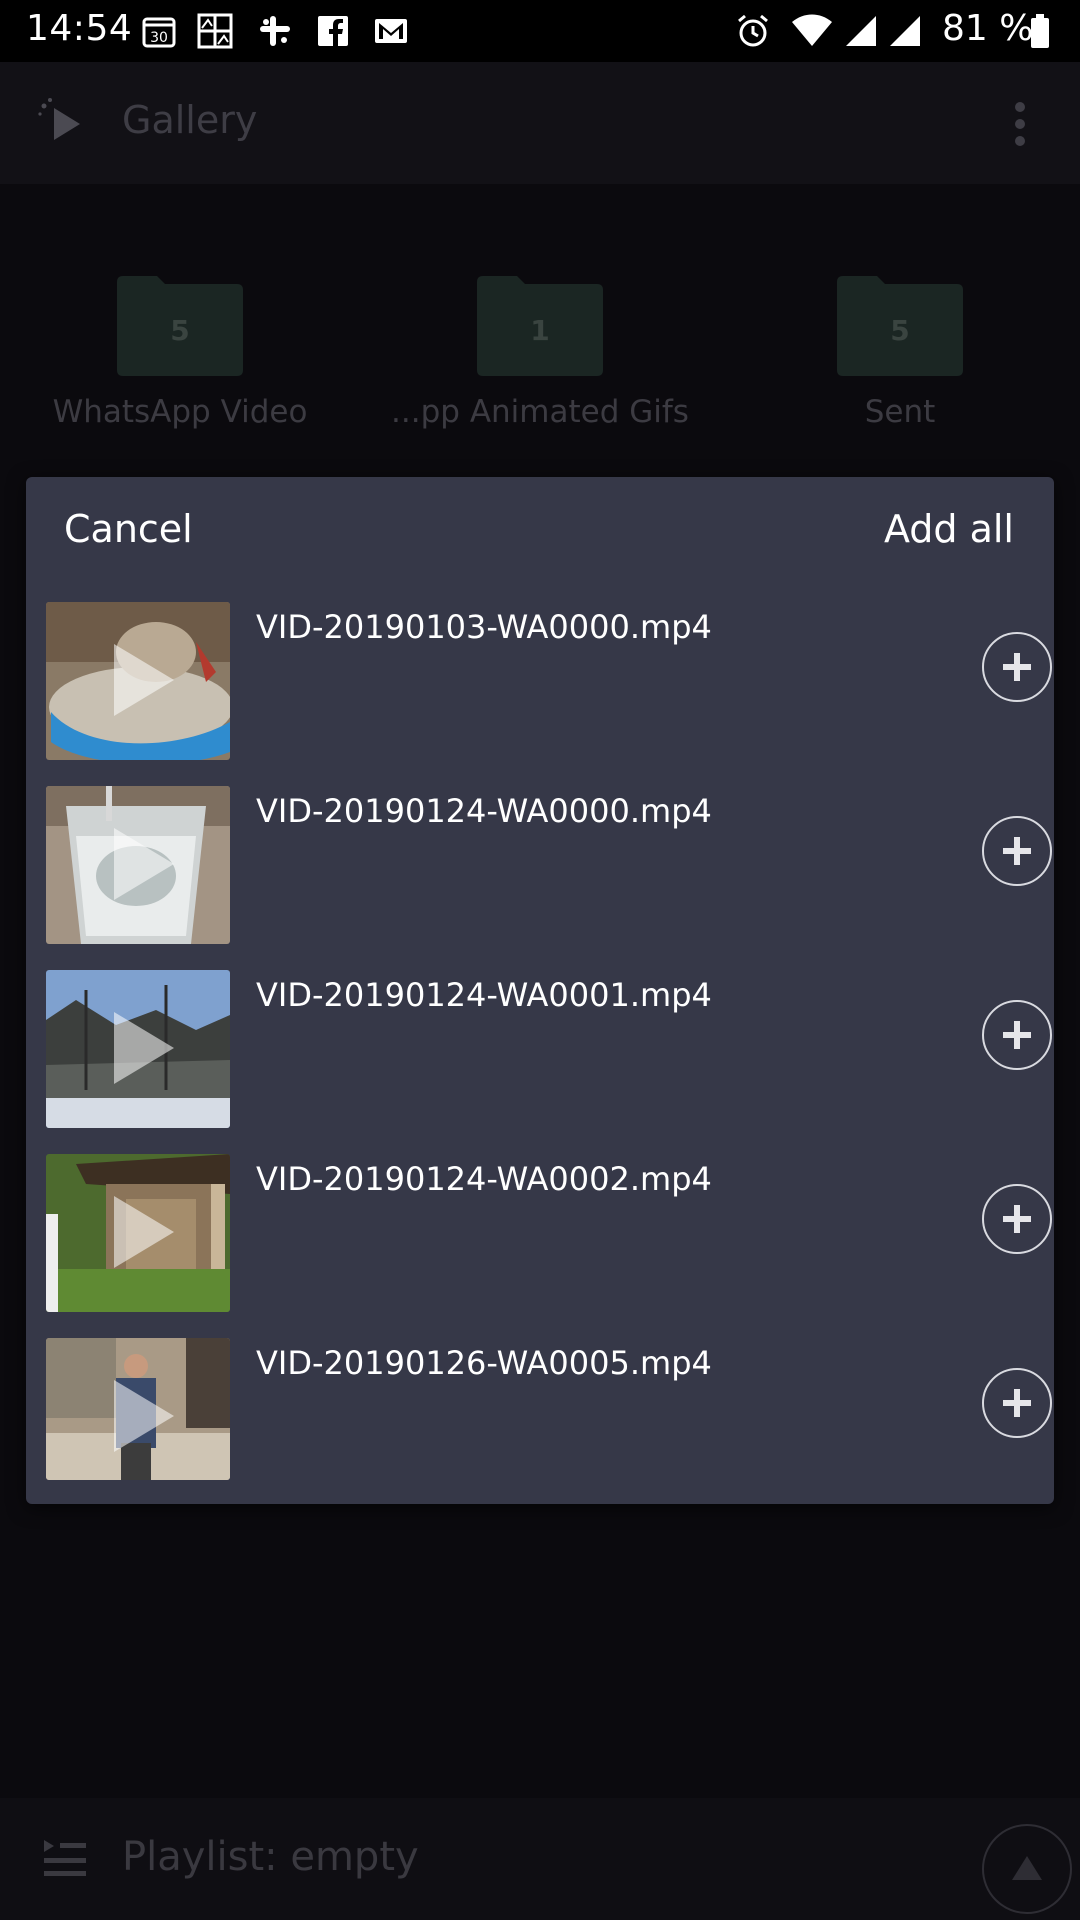  I want to click on folder-item: 5 WhatsApp Video, so click(180, 366).